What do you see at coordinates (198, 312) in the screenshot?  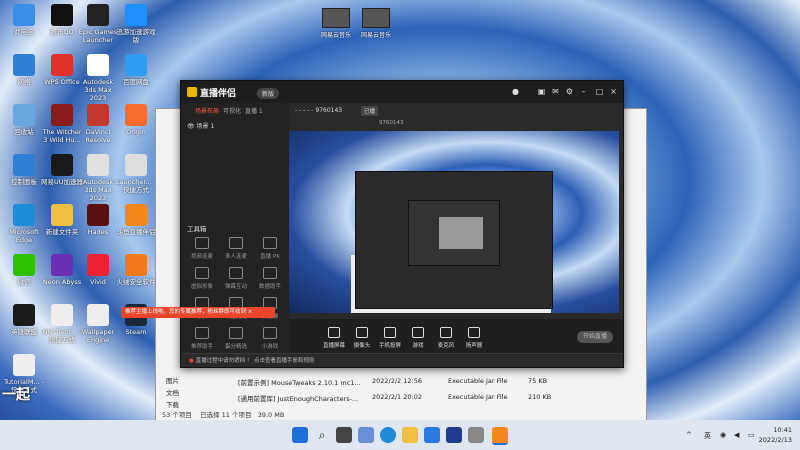 I see `recommend-tooltip: 推荐主播上线啦，您的专属推荐，粉丝群即可收到 ×` at bounding box center [198, 312].